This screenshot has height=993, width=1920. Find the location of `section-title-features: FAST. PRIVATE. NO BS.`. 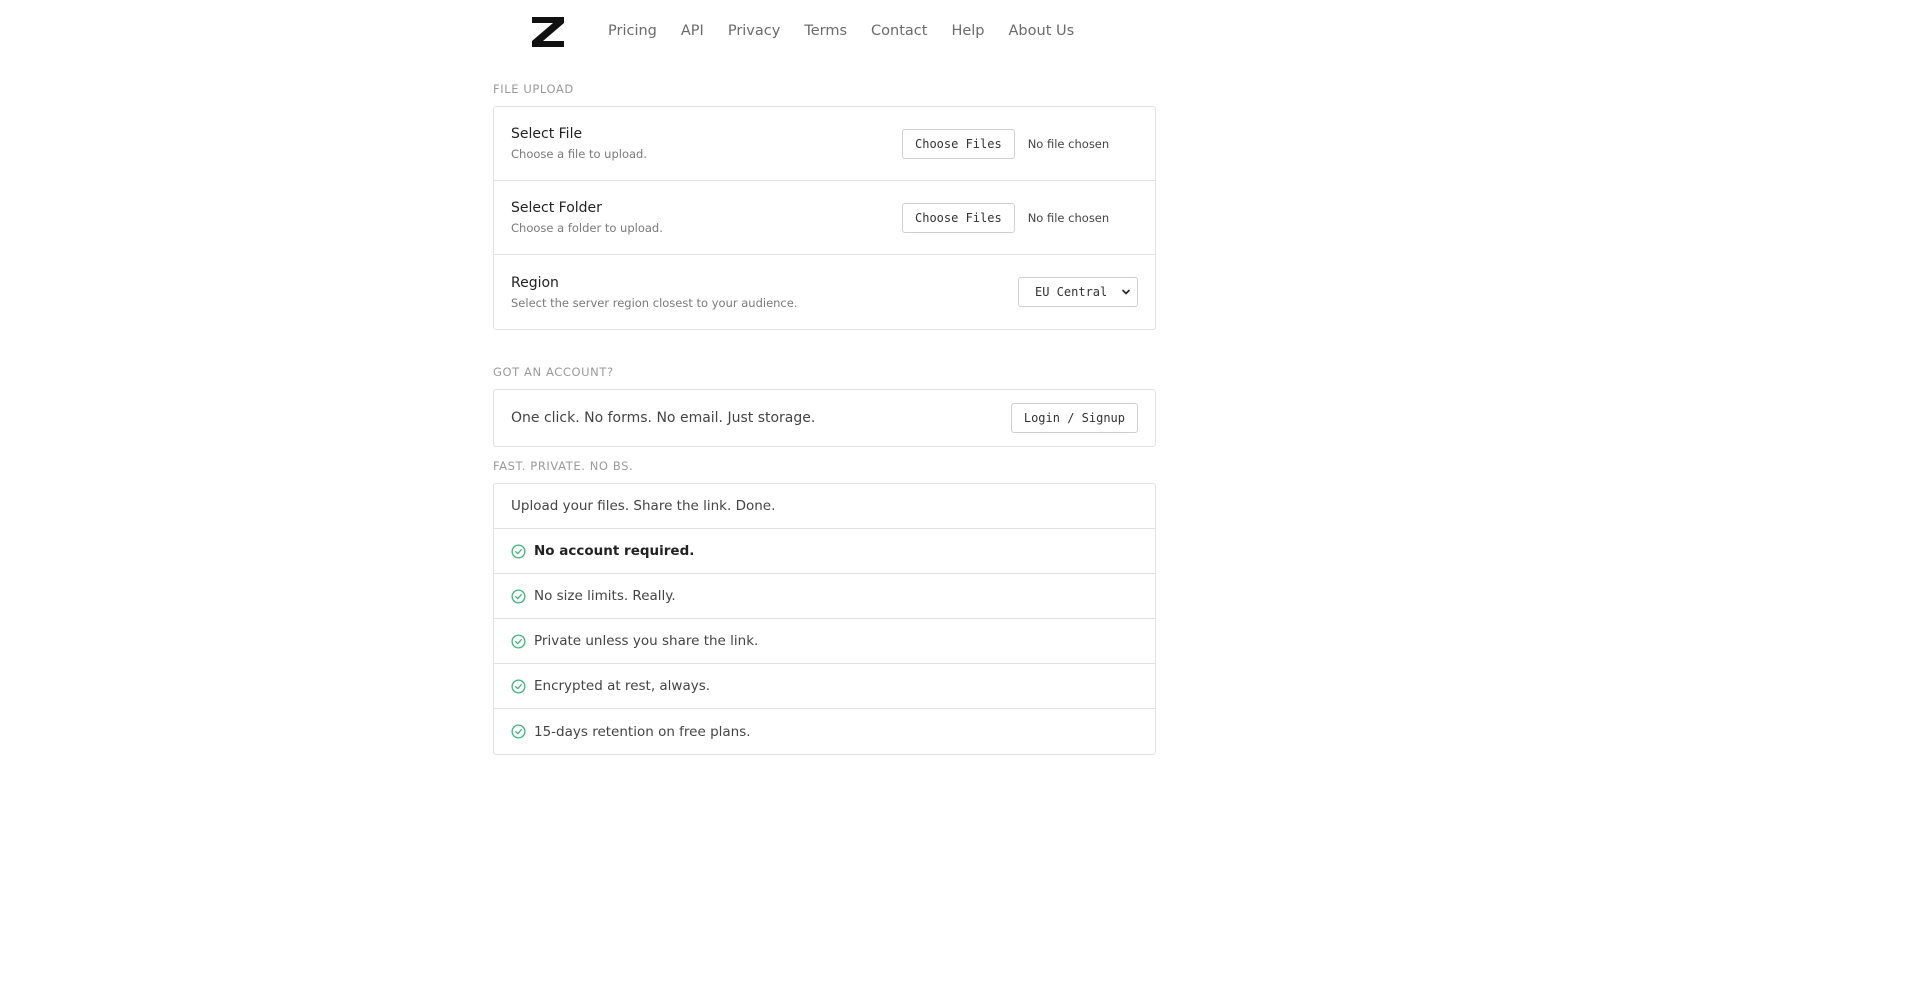

section-title-features: FAST. PRIVATE. NO BS. is located at coordinates (563, 466).